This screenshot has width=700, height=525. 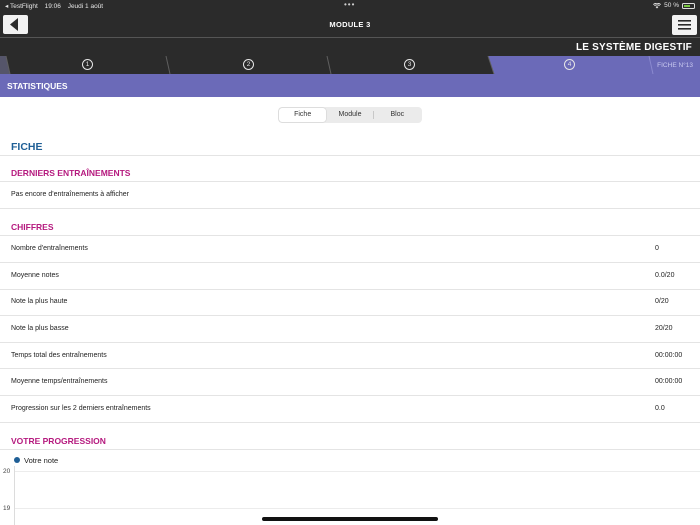 What do you see at coordinates (7, 508) in the screenshot?
I see `y-tick-label: 19` at bounding box center [7, 508].